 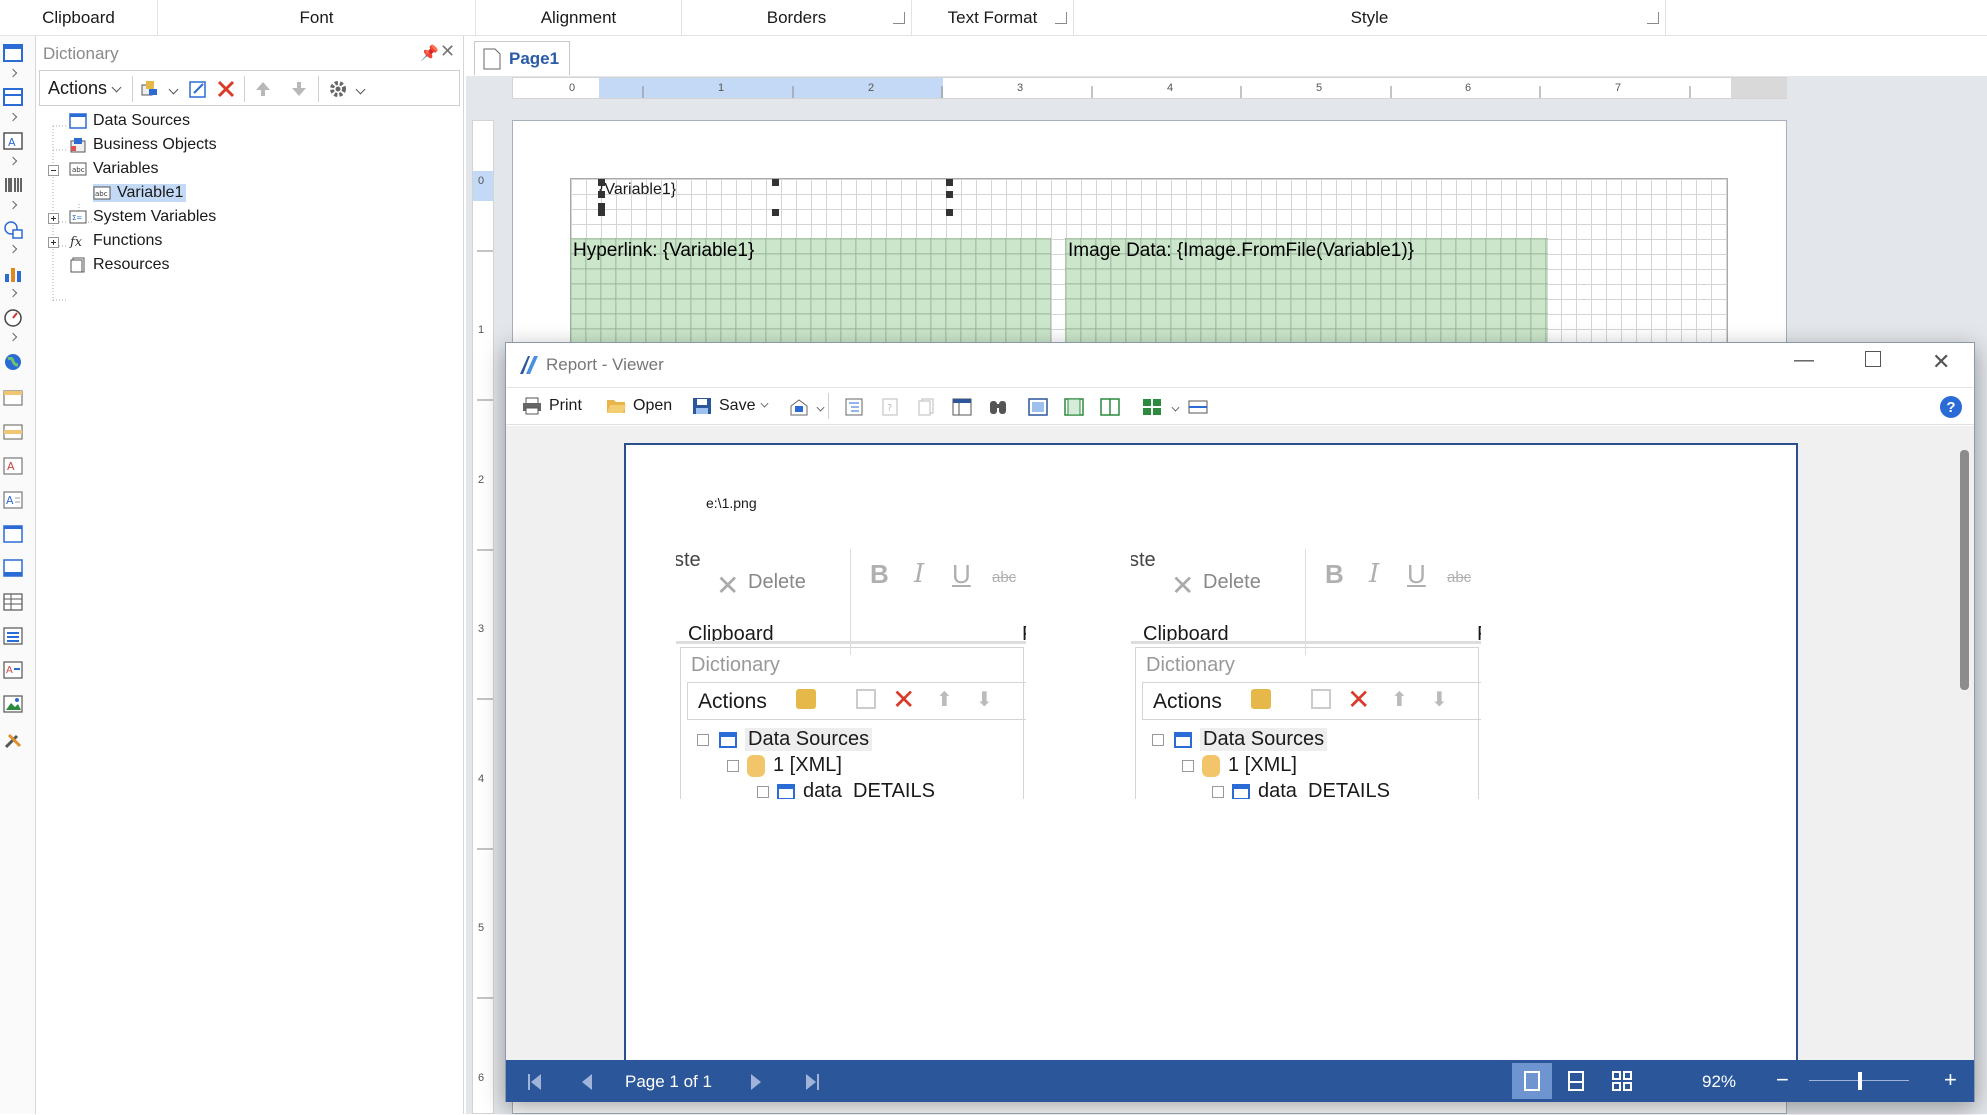 I want to click on two-pages-icon, so click(x=1110, y=407).